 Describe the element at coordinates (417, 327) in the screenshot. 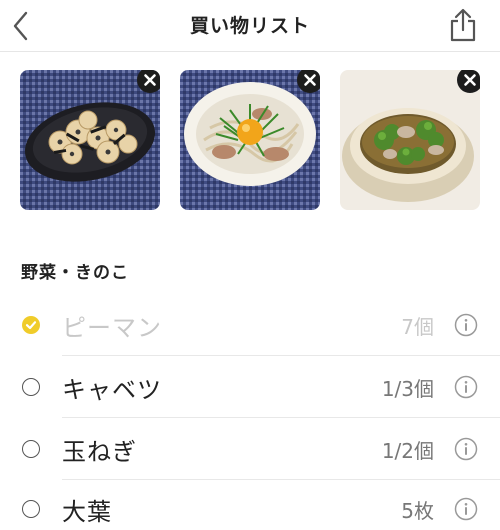

I see `item-quantity: 7個` at that location.